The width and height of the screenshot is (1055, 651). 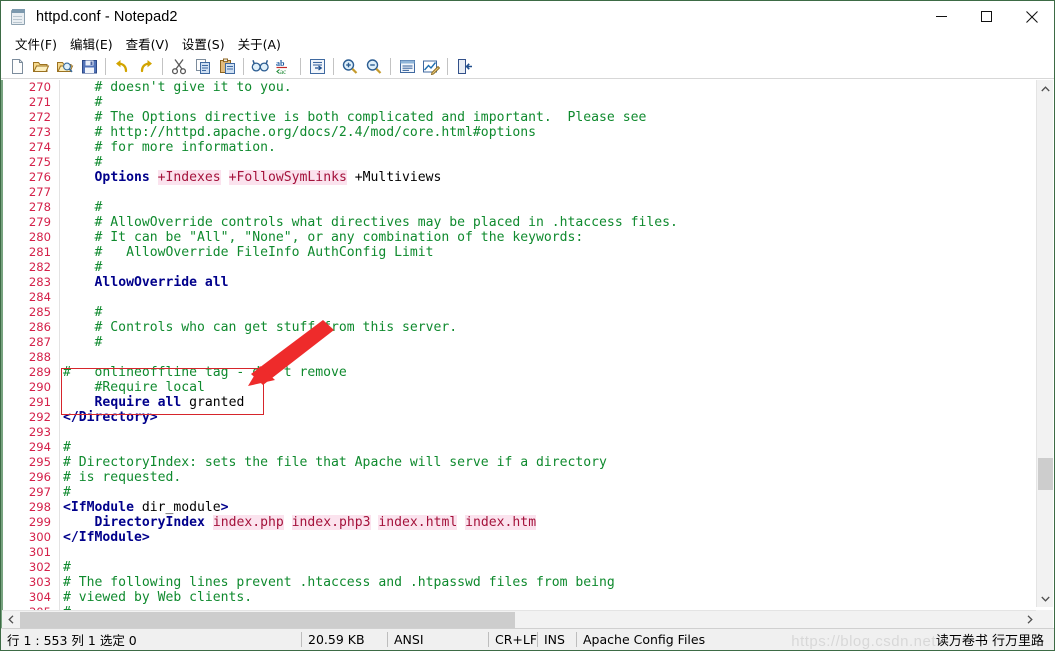 What do you see at coordinates (1045, 88) in the screenshot?
I see `scroll-up-icon` at bounding box center [1045, 88].